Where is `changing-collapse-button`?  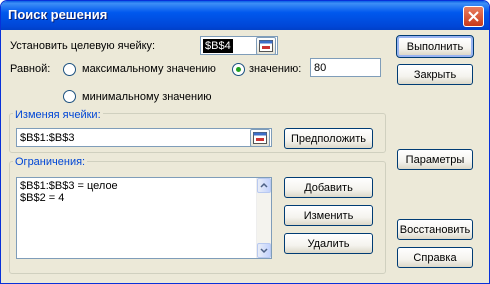 changing-collapse-button is located at coordinates (260, 138).